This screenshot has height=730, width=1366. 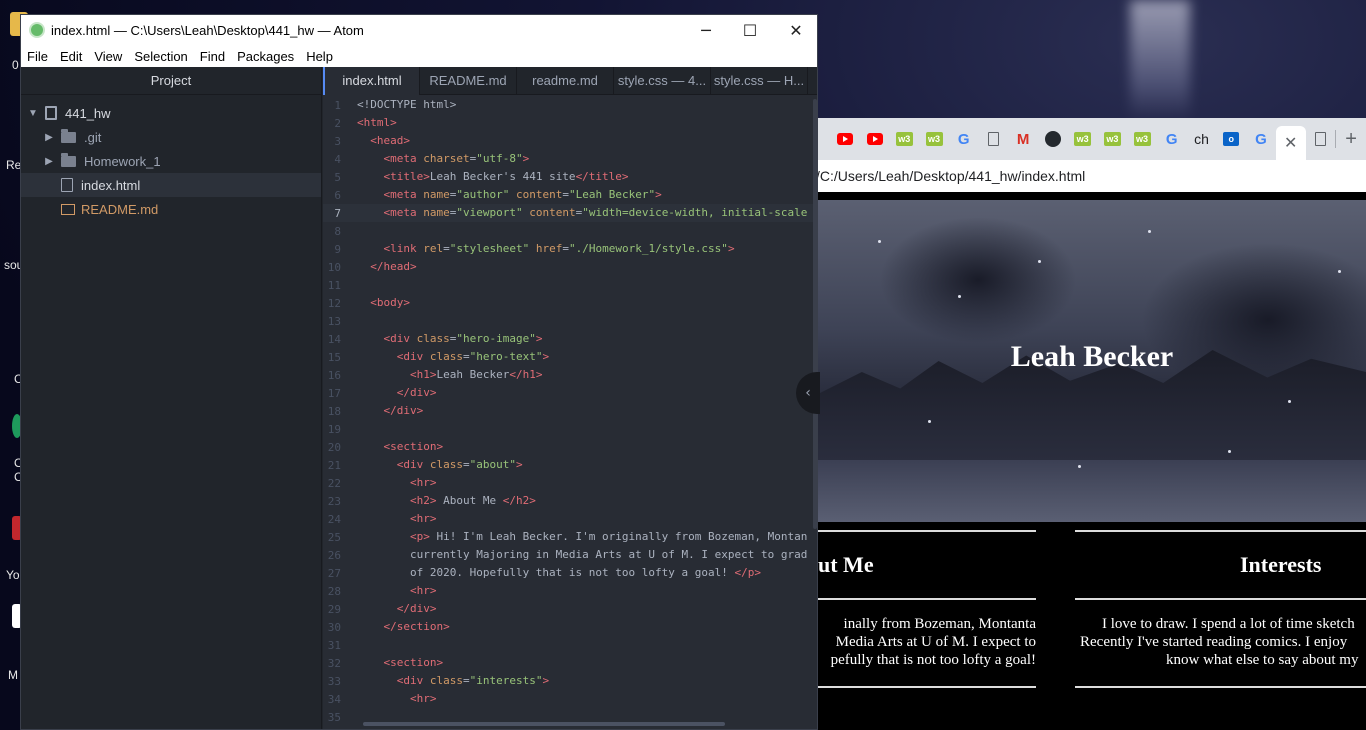 What do you see at coordinates (337, 141) in the screenshot?
I see `line-number: 3` at bounding box center [337, 141].